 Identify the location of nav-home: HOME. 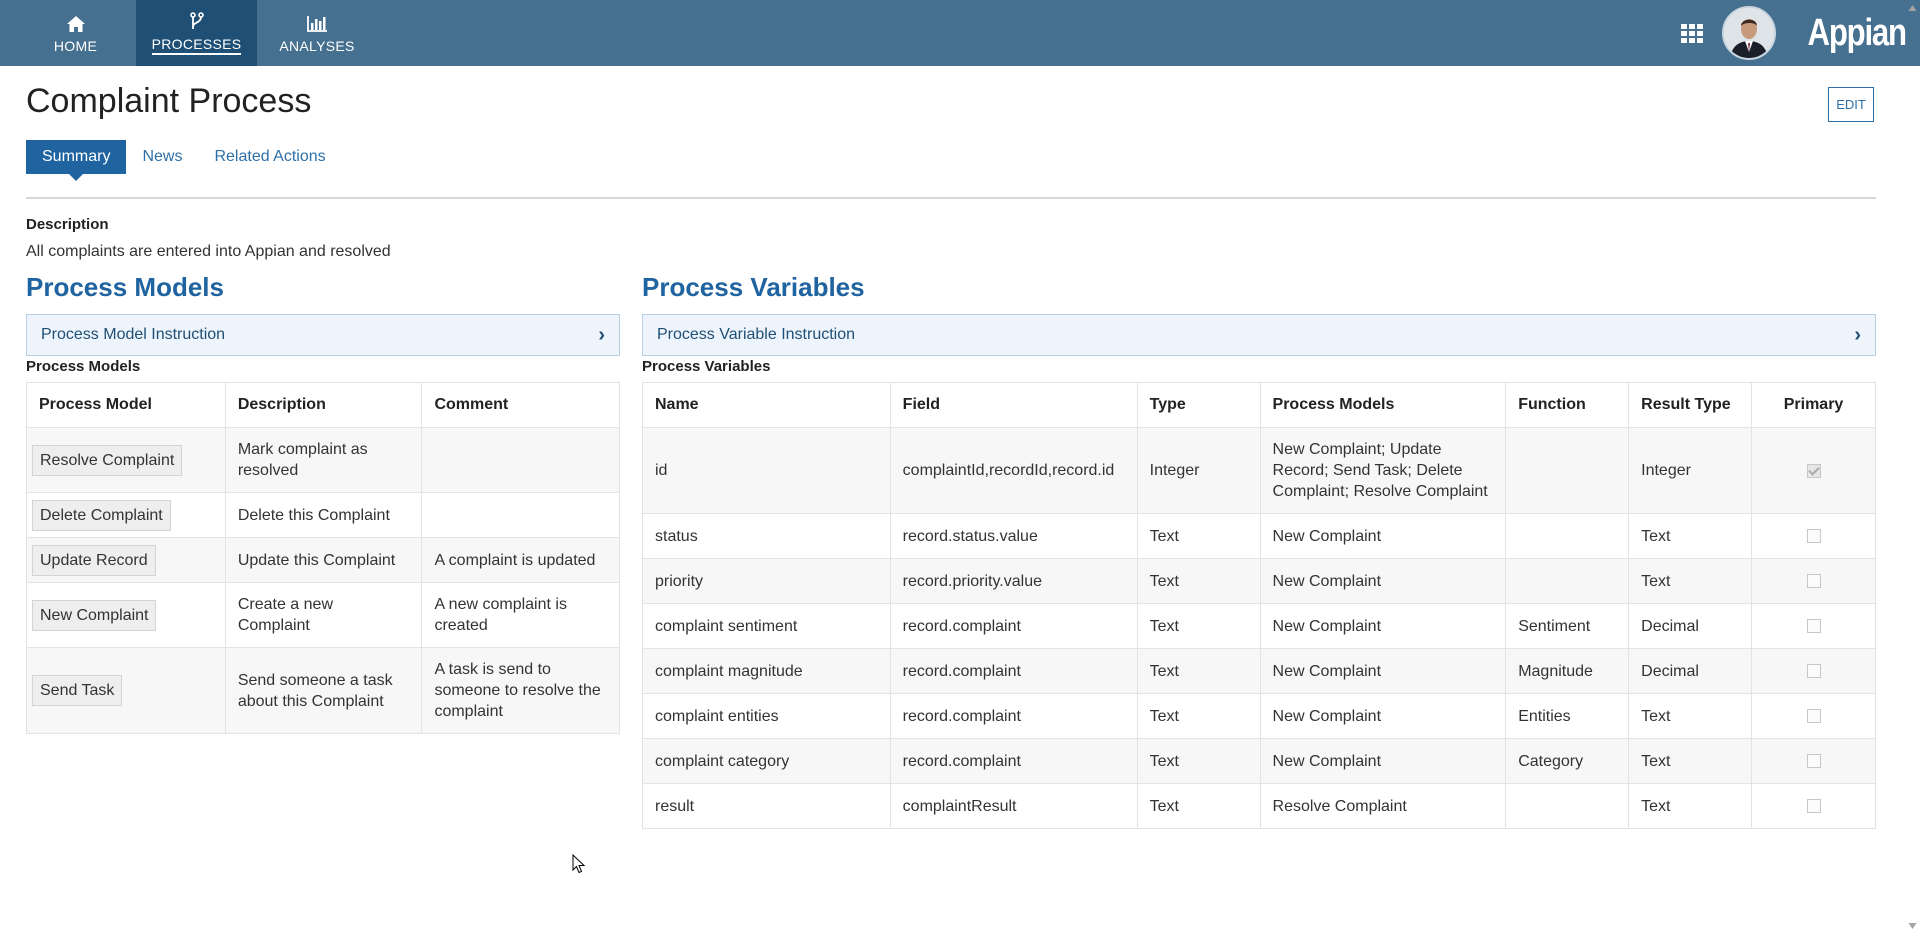
(75, 33).